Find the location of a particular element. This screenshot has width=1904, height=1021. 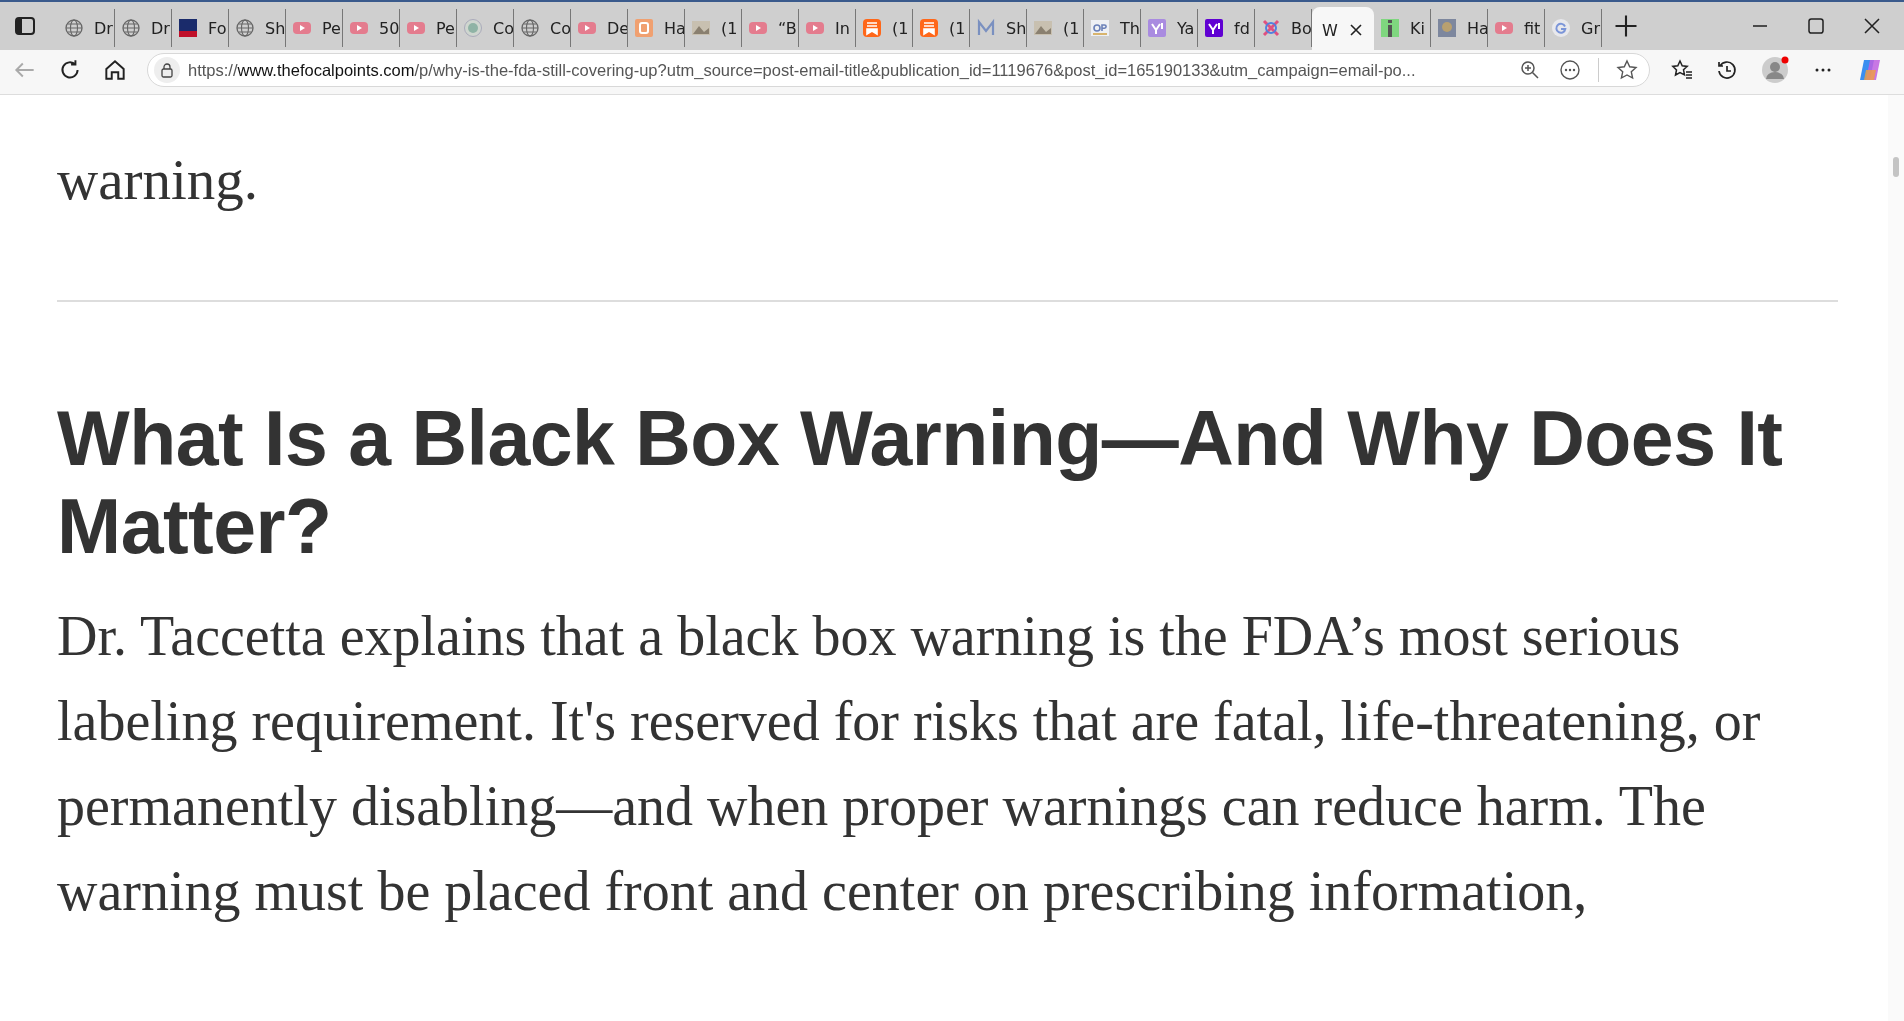

browser-tab: 50 is located at coordinates (371, 28).